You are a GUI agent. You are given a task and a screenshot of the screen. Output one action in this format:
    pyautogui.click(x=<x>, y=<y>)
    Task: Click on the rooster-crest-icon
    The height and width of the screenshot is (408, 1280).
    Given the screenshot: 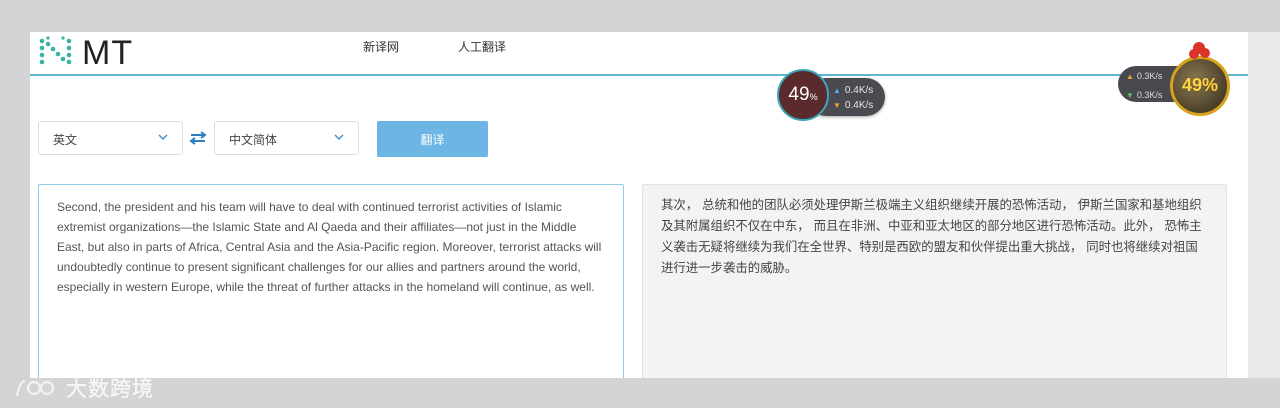 What is the action you would take?
    pyautogui.click(x=1199, y=50)
    